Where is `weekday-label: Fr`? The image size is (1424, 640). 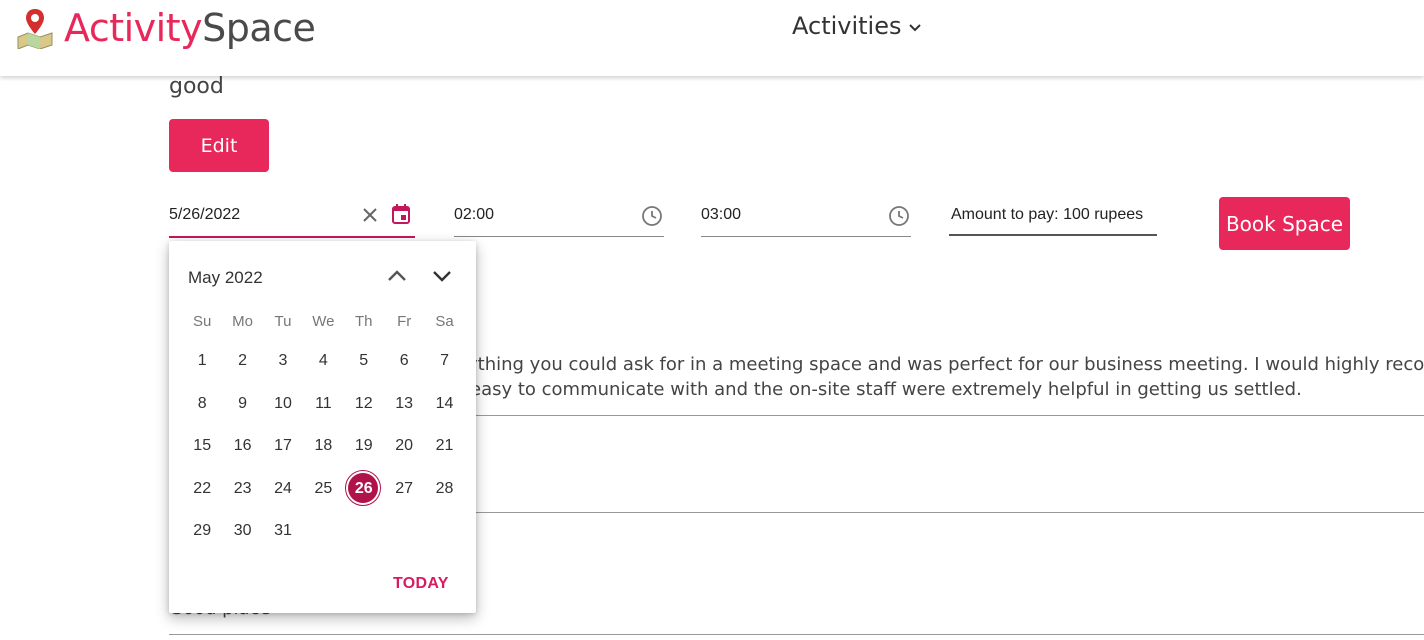
weekday-label: Fr is located at coordinates (404, 321).